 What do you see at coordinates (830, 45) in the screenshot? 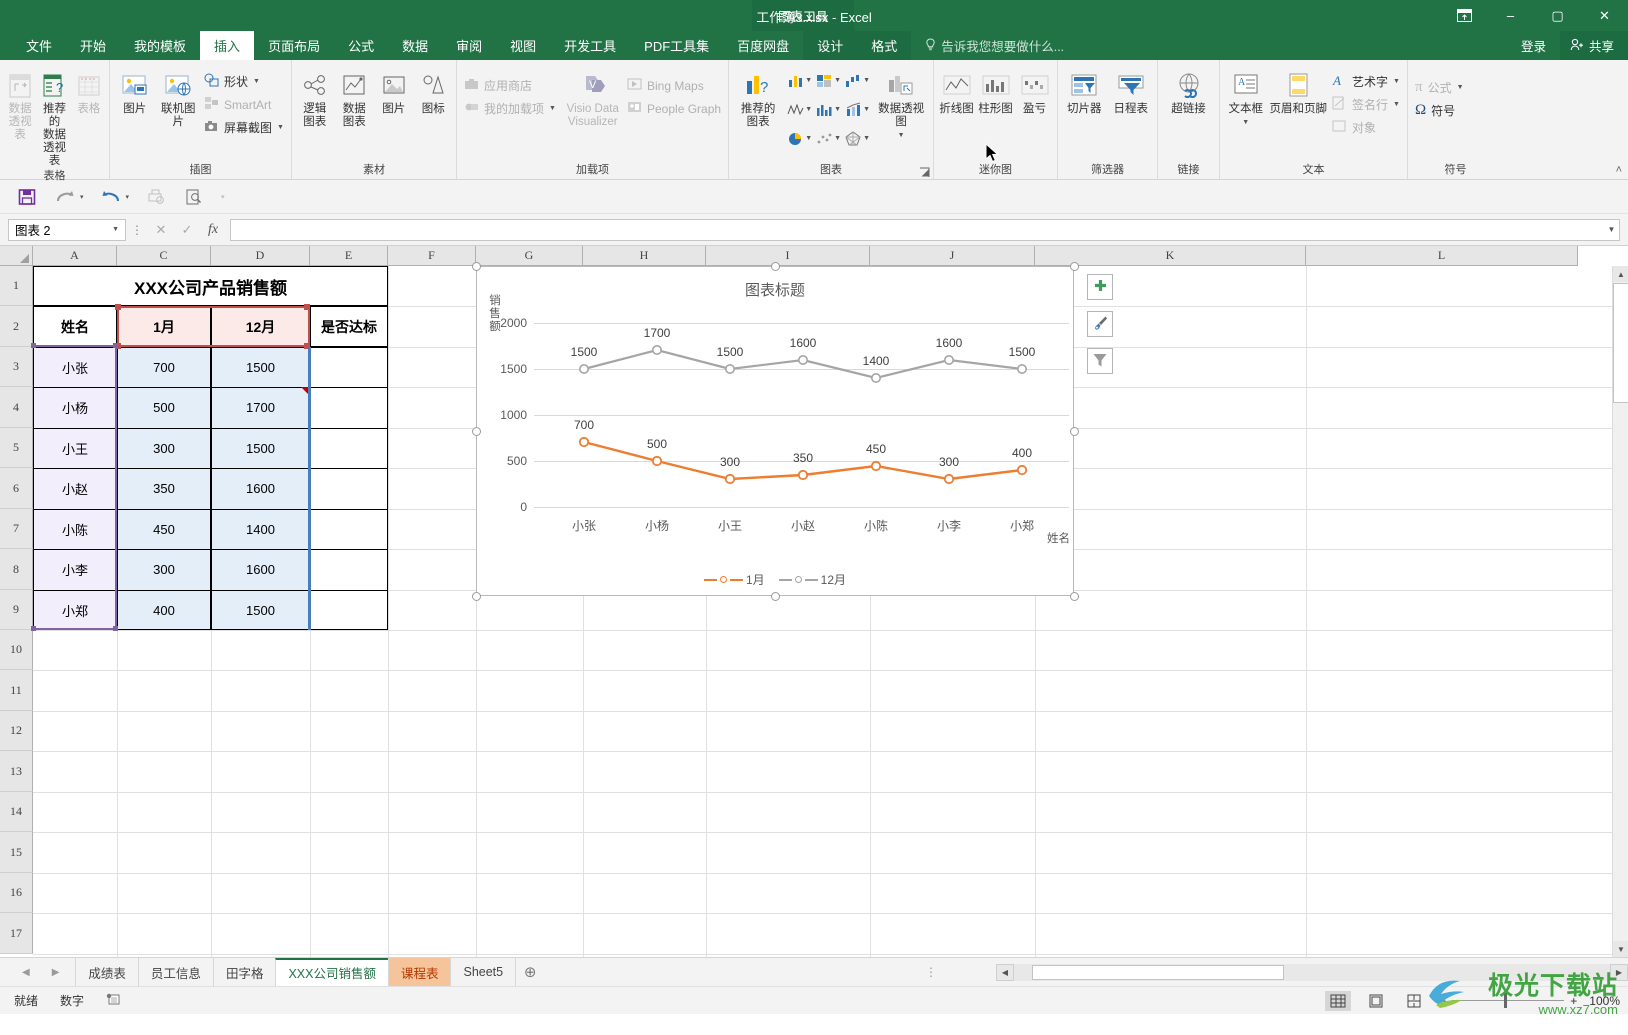
I see `tab-chart-design: 设计` at bounding box center [830, 45].